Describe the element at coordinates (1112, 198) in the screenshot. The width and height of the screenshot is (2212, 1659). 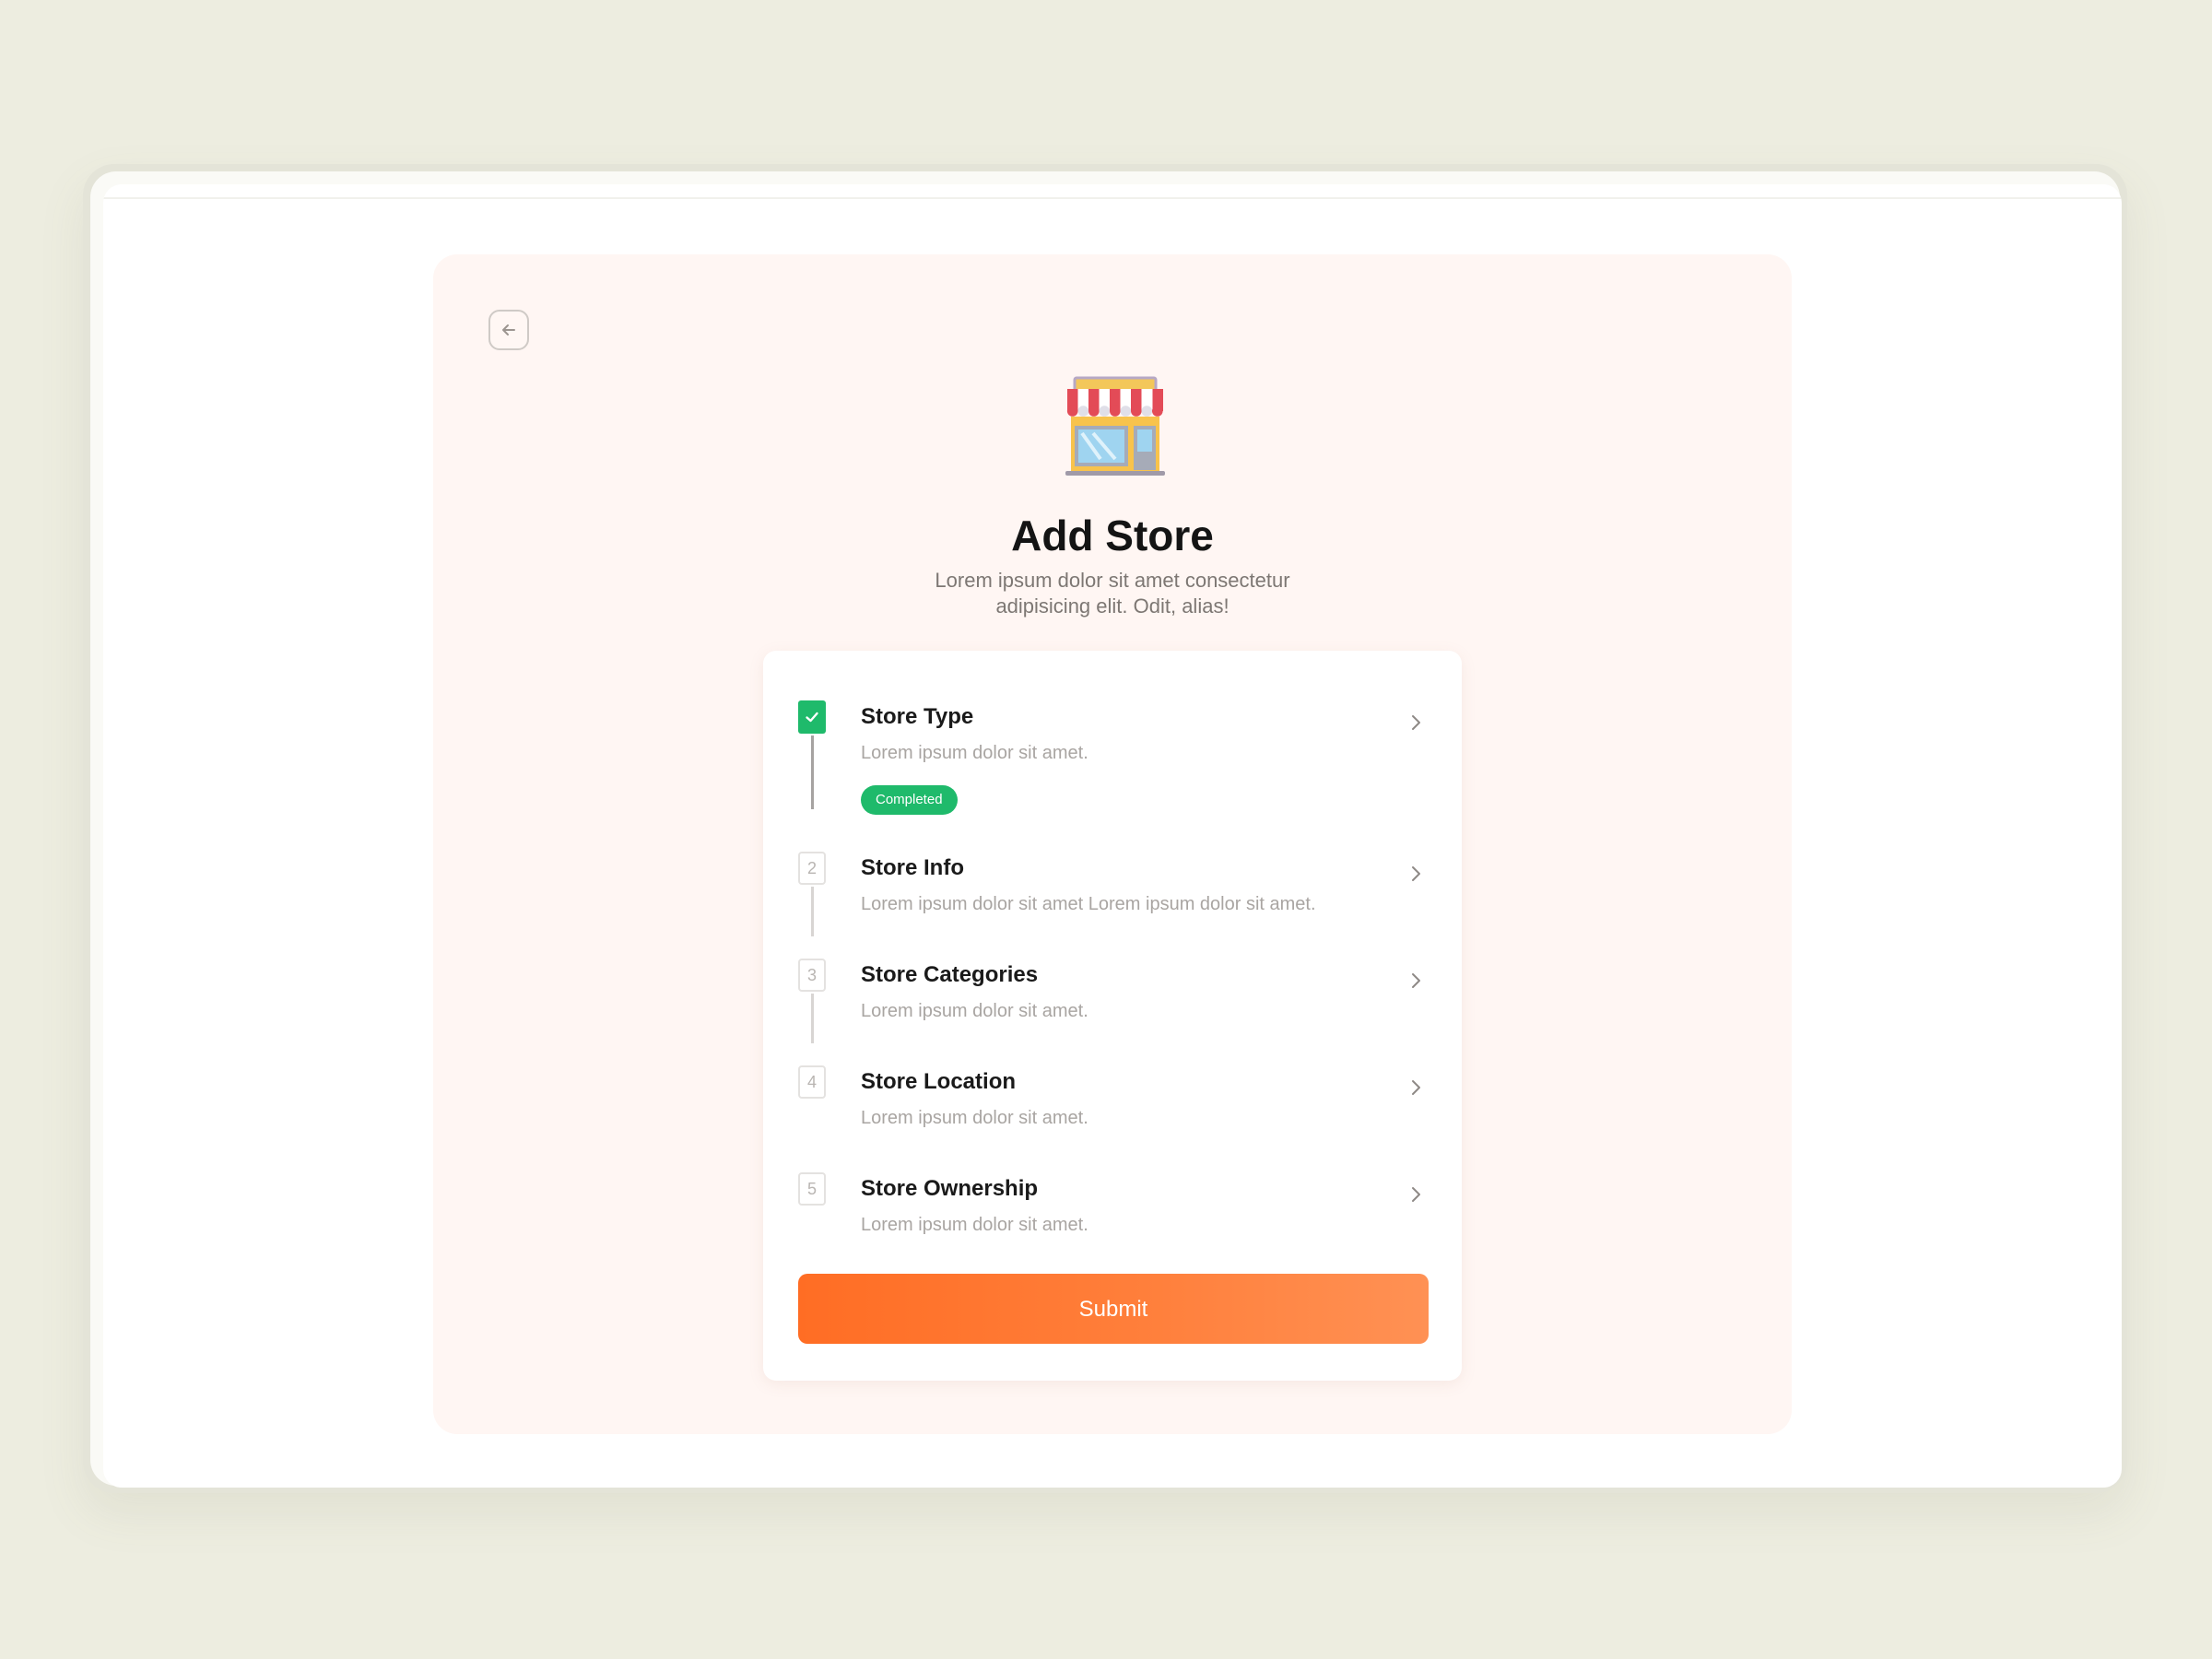
I see `top-divider` at that location.